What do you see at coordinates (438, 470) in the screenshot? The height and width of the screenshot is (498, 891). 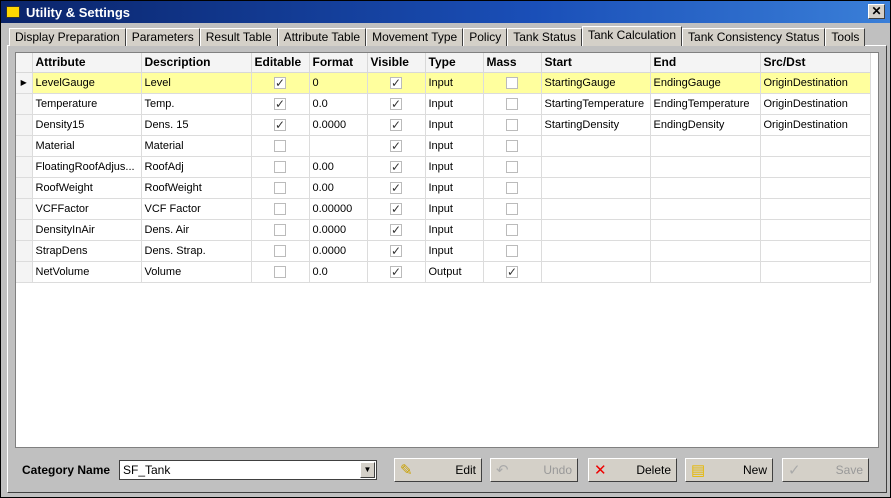 I see `edit-button: ✎ Edit` at bounding box center [438, 470].